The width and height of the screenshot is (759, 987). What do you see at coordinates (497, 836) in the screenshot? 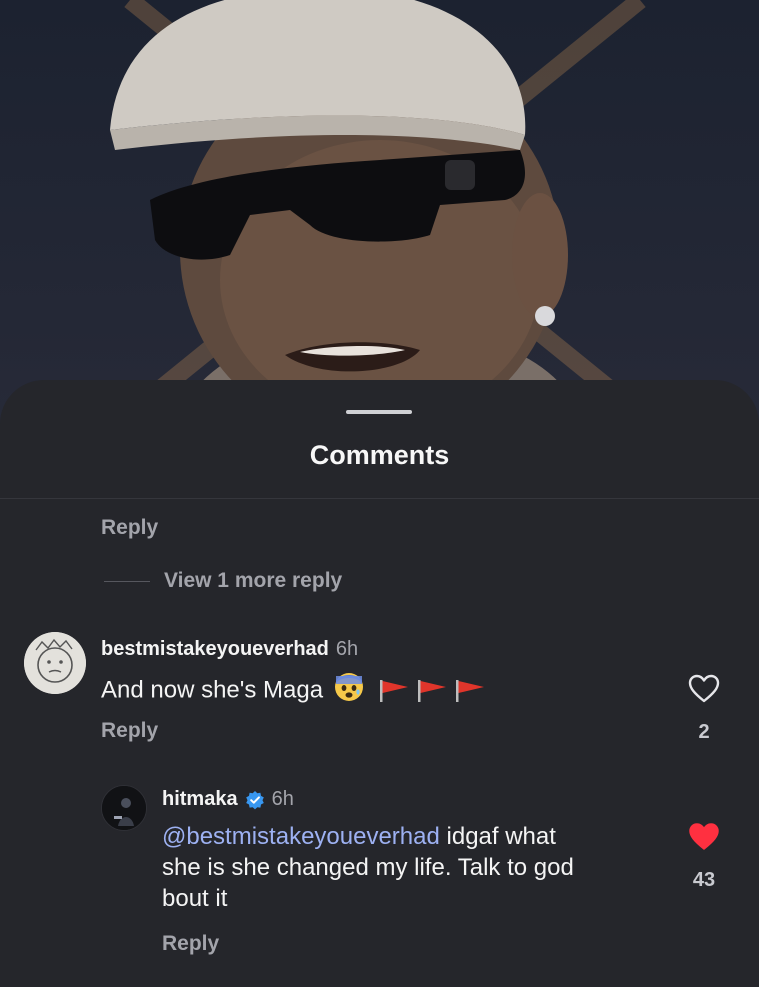
I see `comment-body: idgaf what` at bounding box center [497, 836].